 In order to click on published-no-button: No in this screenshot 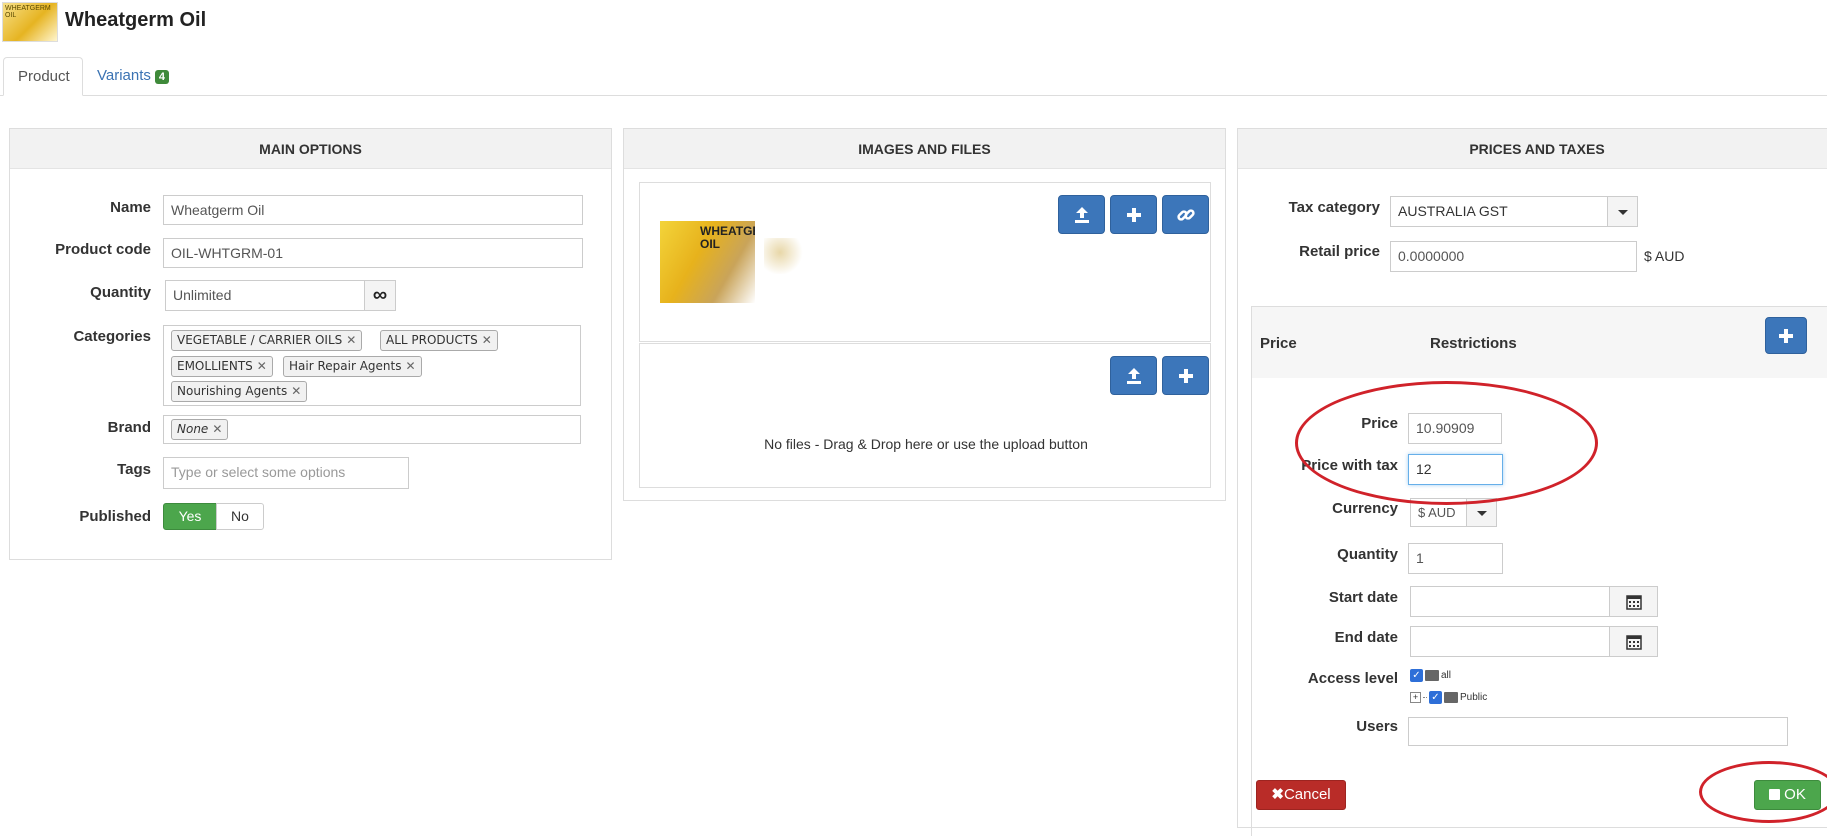, I will do `click(240, 516)`.